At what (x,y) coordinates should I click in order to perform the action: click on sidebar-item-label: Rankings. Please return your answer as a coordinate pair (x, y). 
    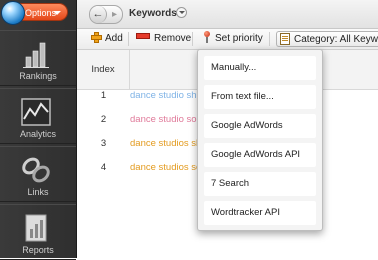
    Looking at the image, I should click on (38, 76).